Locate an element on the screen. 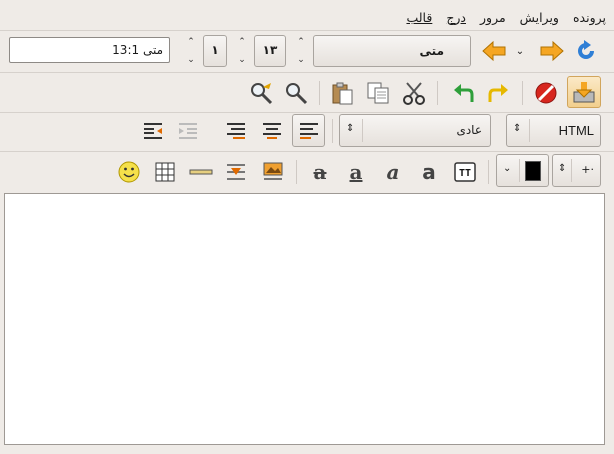 Image resolution: width=614 pixels, height=454 pixels. verse-spin: ۱ is located at coordinates (215, 51).